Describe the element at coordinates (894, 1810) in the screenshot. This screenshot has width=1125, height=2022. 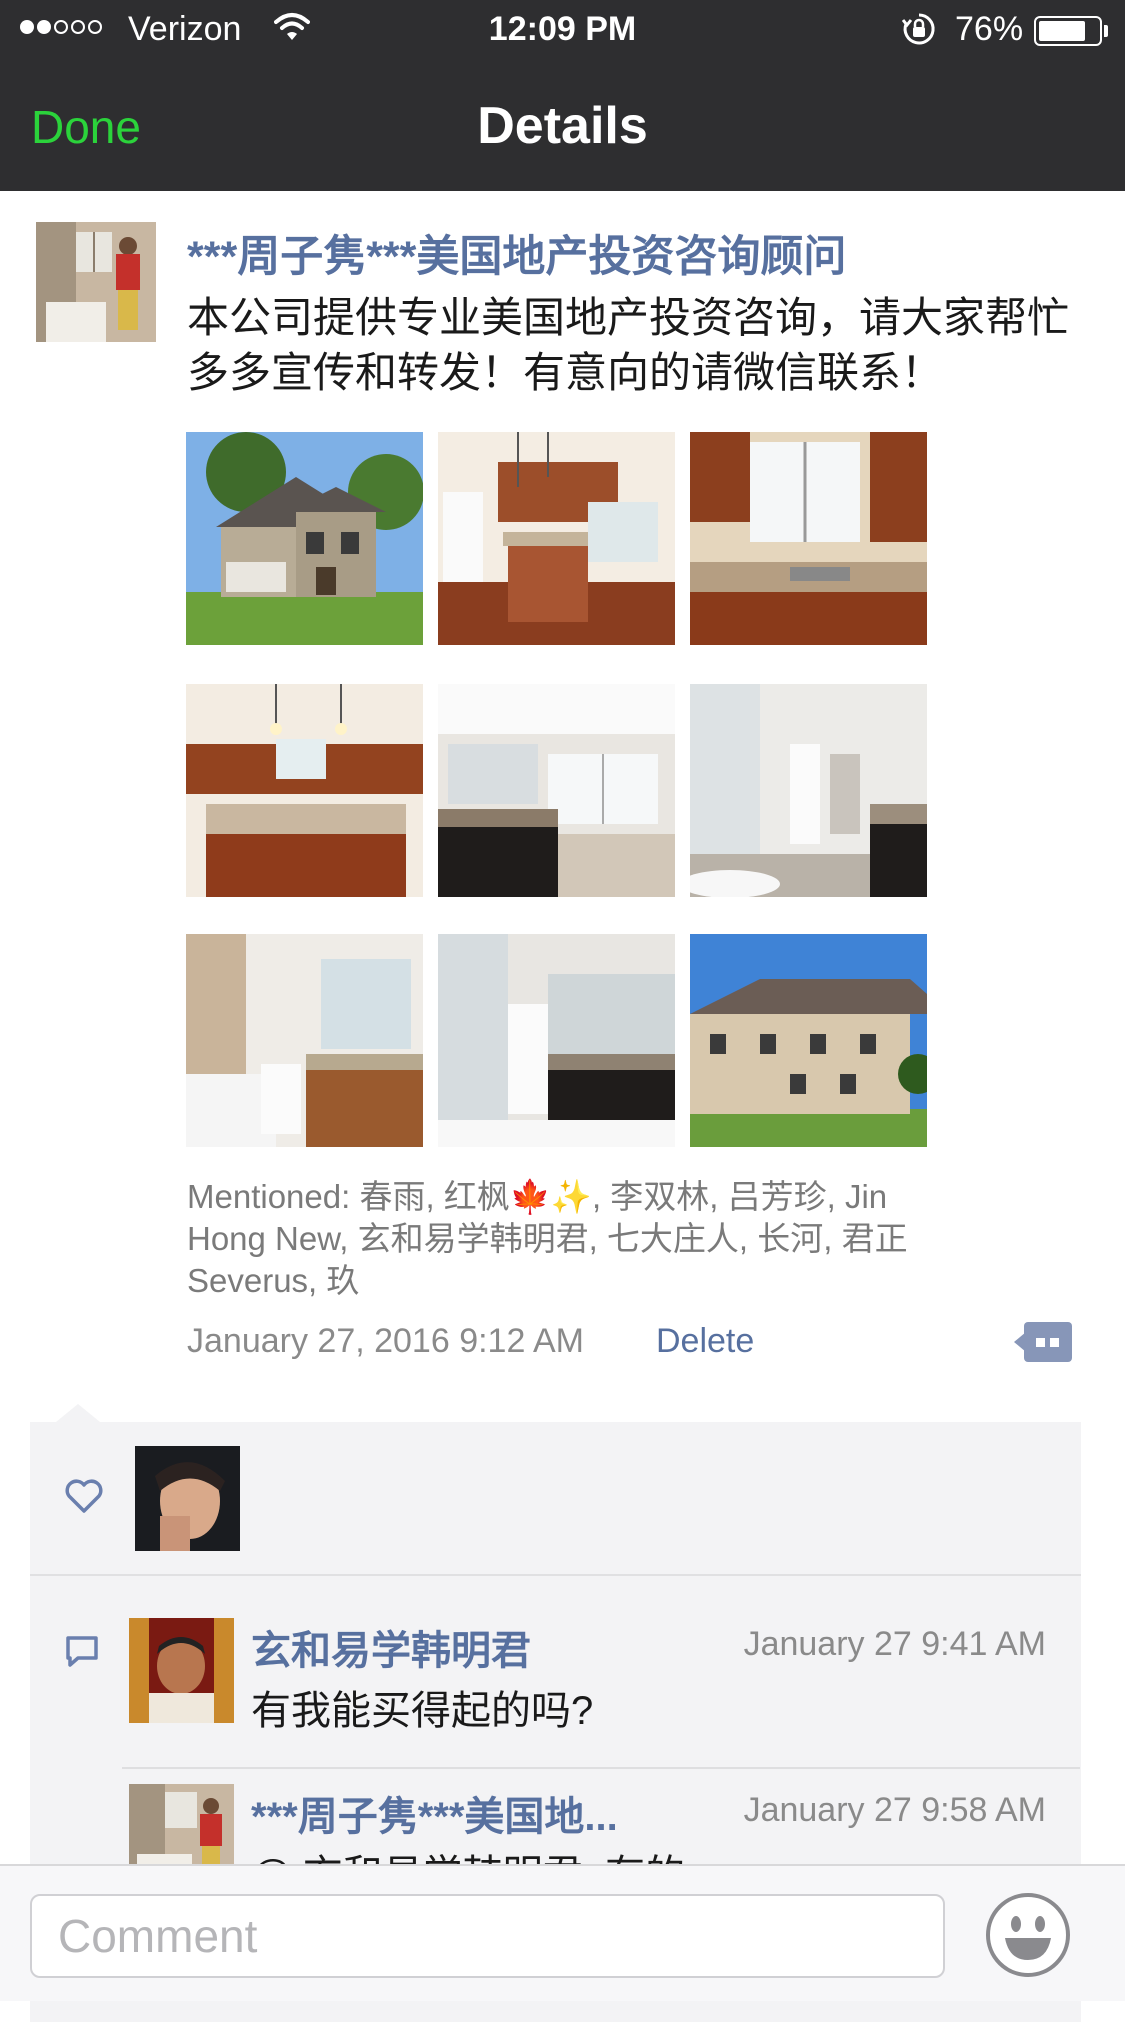
I see `comment-time: January 27 9:58 AM` at that location.